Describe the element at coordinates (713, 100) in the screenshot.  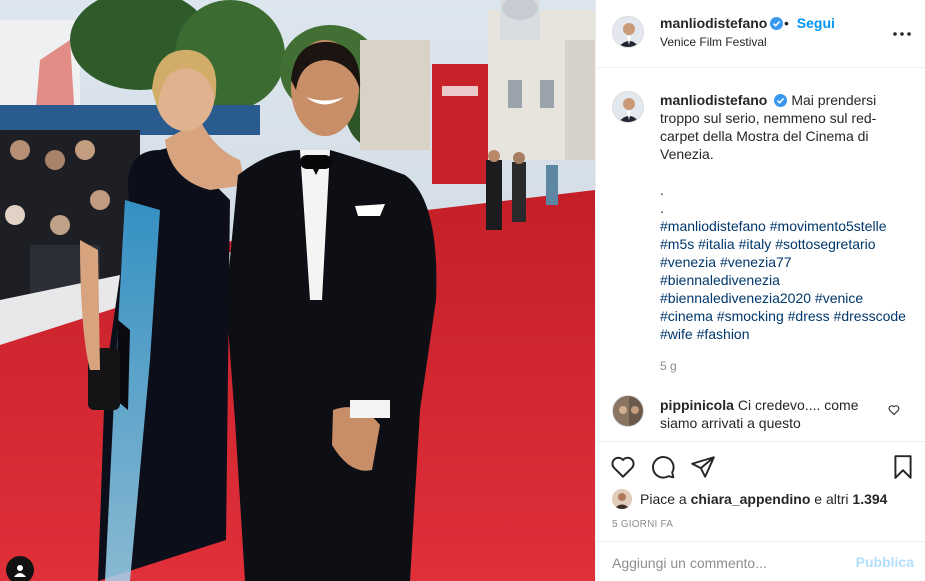
I see `caption-username: manliodistefano` at that location.